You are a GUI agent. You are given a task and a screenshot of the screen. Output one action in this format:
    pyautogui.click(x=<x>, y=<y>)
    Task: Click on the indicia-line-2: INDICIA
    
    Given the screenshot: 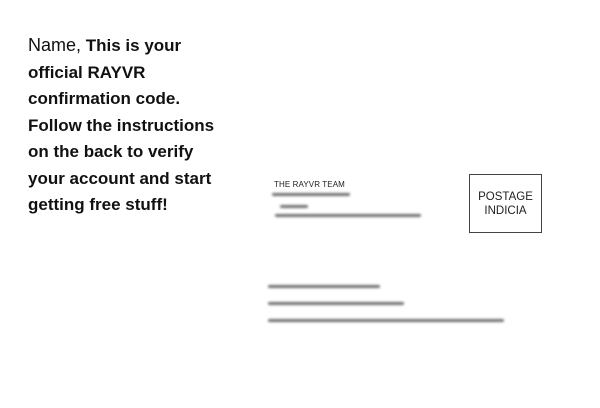 What is the action you would take?
    pyautogui.click(x=505, y=210)
    